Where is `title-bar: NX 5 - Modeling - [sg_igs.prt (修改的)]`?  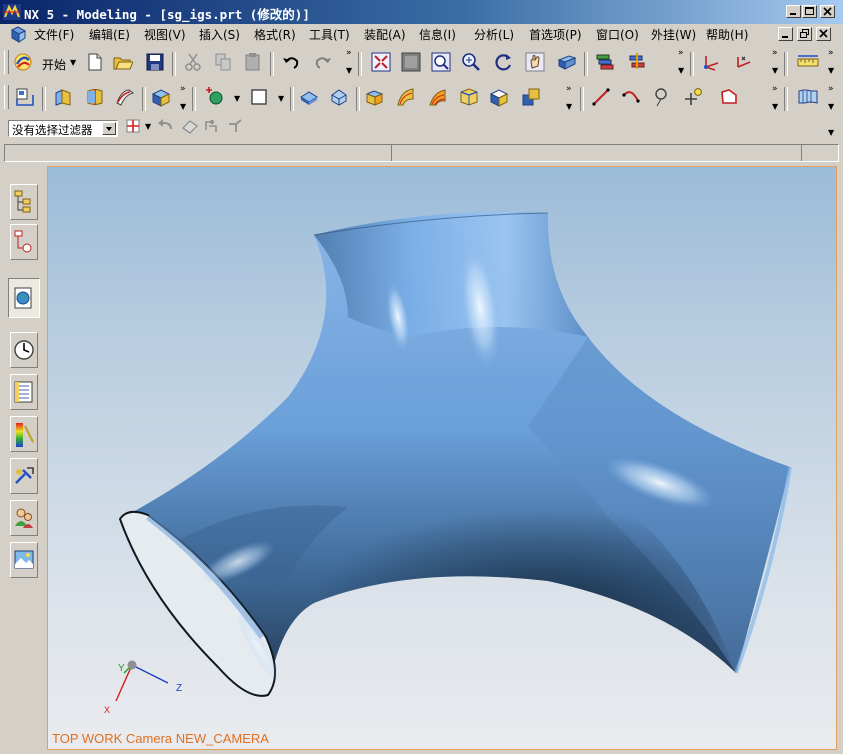 title-bar: NX 5 - Modeling - [sg_igs.prt (修改的)] is located at coordinates (421, 12).